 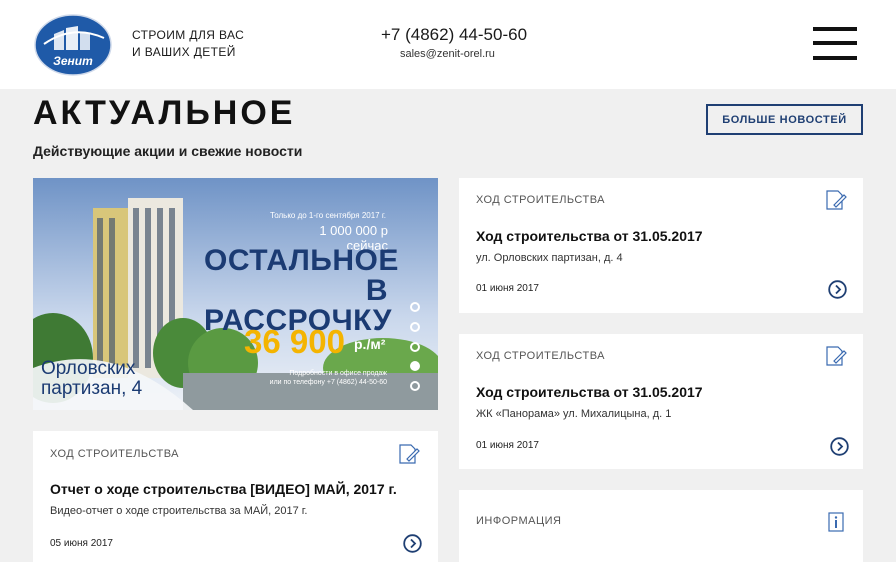 I want to click on hamburger-menu-icon, so click(x=835, y=44).